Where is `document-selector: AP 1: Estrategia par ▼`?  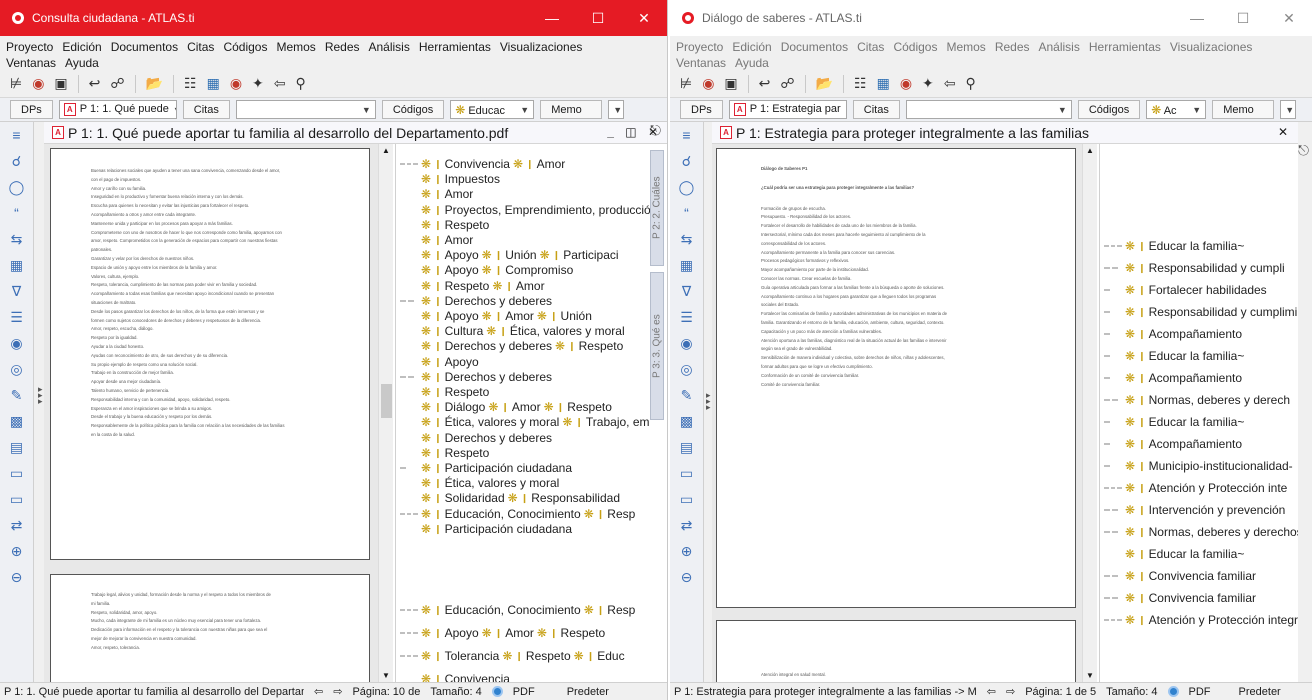 document-selector: AP 1: Estrategia par ▼ is located at coordinates (787, 109).